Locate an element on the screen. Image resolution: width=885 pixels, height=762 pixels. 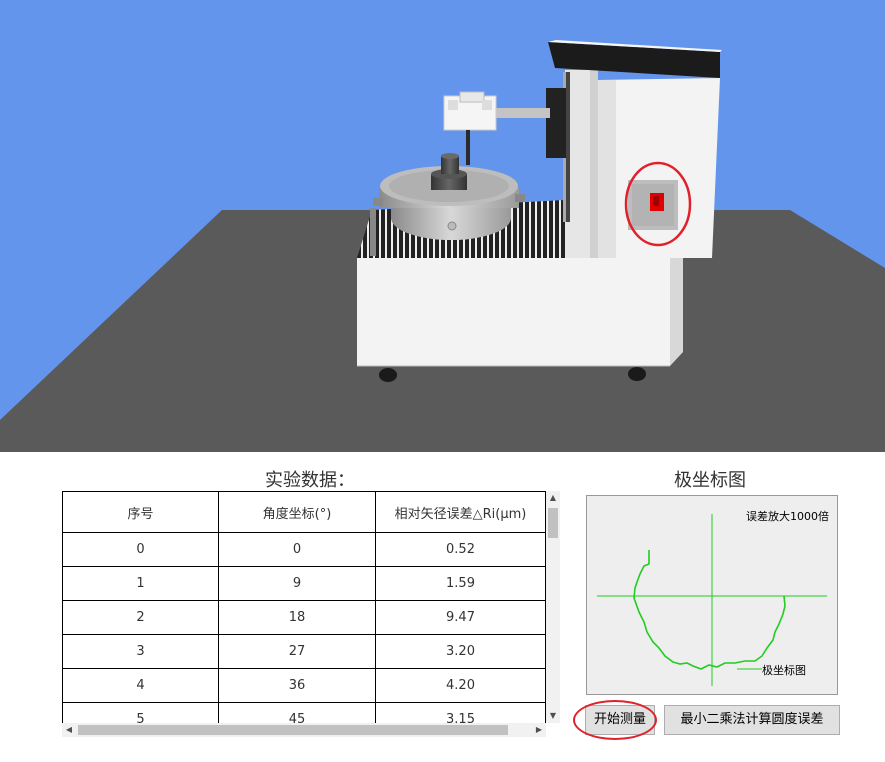
horizontal-scrollbar: ◀ ▶ is located at coordinates (304, 730).